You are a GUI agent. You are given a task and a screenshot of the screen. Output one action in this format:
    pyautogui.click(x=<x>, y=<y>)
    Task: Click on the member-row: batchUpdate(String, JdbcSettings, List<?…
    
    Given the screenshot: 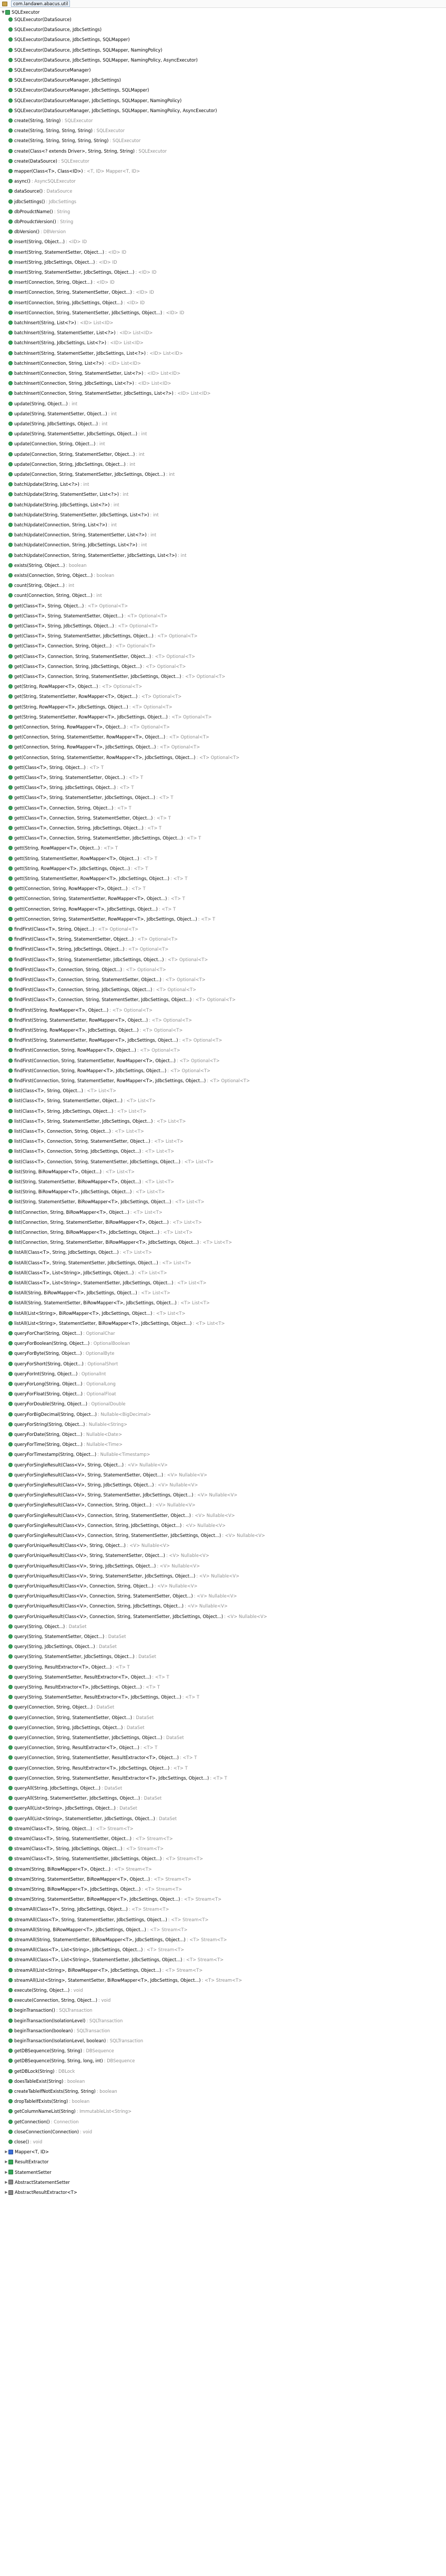 What is the action you would take?
    pyautogui.click(x=63, y=505)
    